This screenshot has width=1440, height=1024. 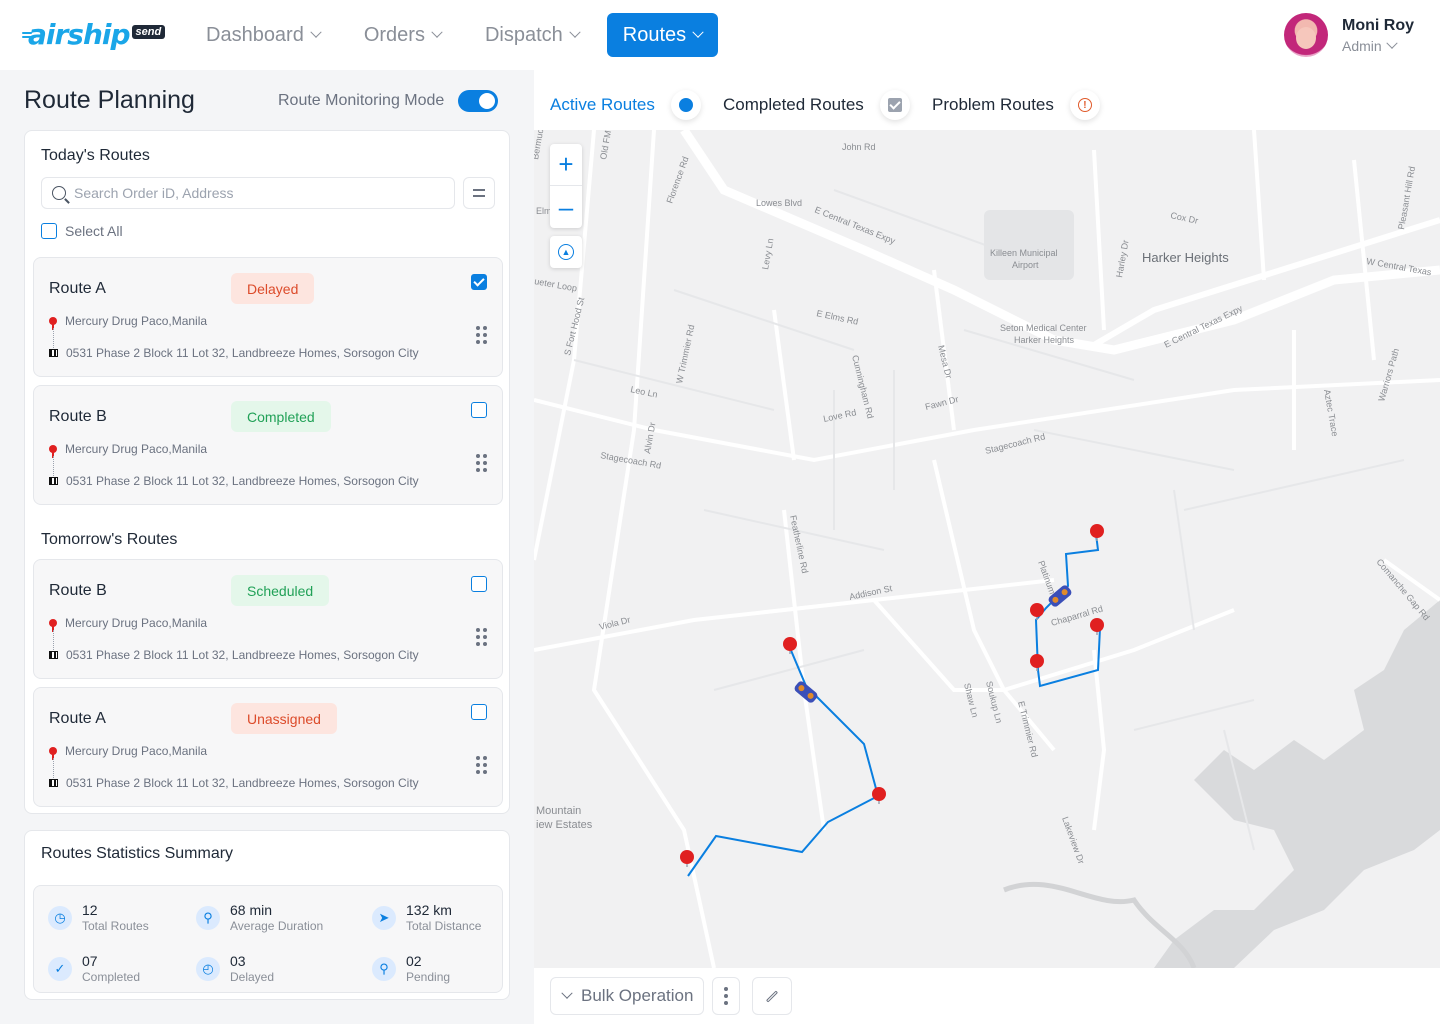 What do you see at coordinates (95, 155) in the screenshot?
I see `todays-routes-title: Today's Routes` at bounding box center [95, 155].